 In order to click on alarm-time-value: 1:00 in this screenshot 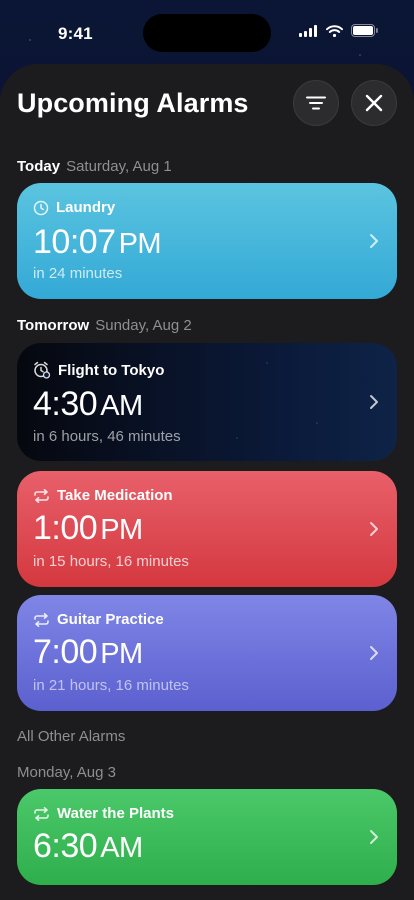, I will do `click(65, 528)`.